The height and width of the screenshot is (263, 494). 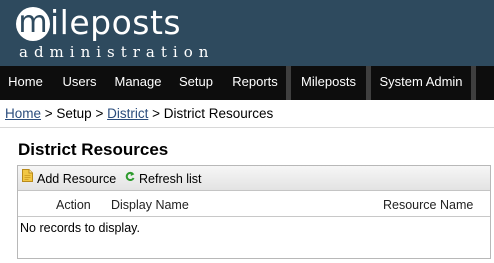 I want to click on logo-letter: m, so click(x=33, y=22).